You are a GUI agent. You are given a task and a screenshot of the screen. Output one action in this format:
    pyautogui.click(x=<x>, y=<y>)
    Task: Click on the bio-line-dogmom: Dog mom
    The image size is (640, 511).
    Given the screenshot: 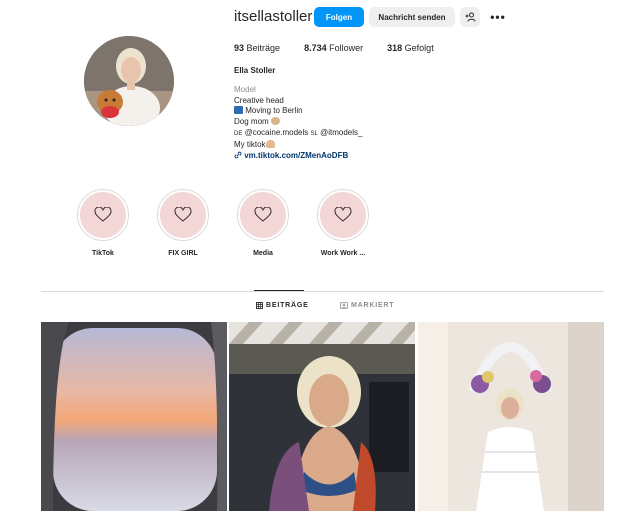 What is the action you would take?
    pyautogui.click(x=298, y=122)
    